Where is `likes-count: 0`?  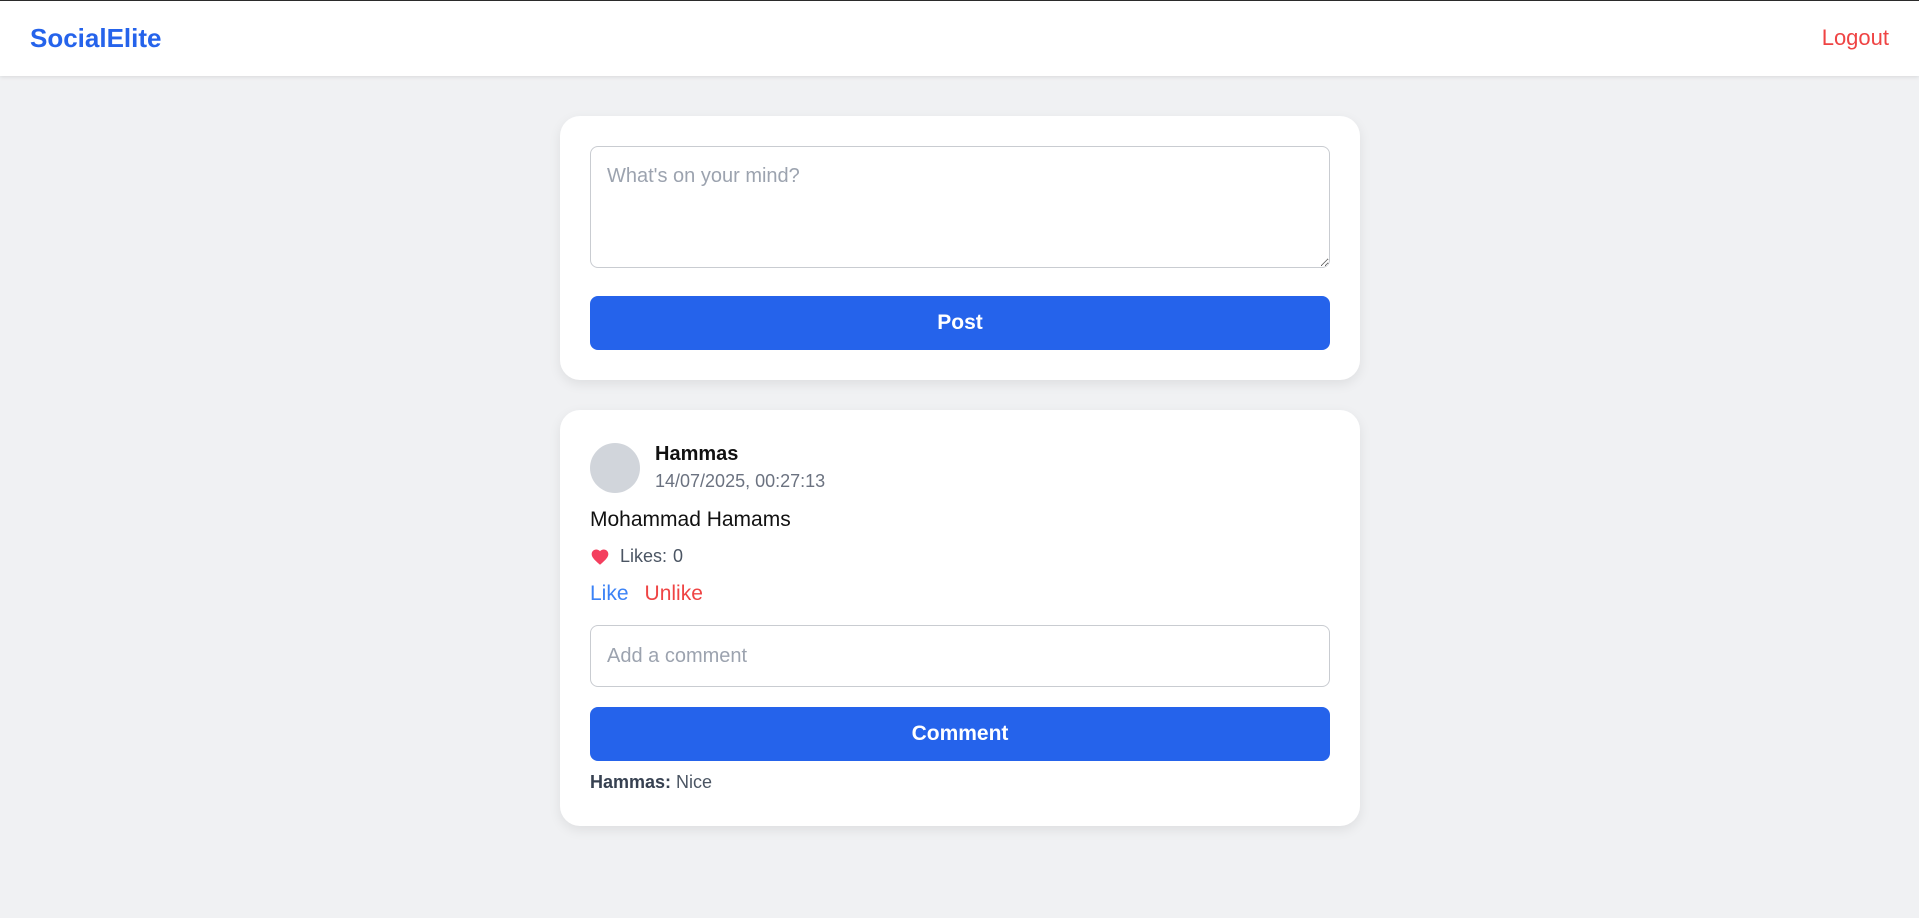
likes-count: 0 is located at coordinates (678, 556).